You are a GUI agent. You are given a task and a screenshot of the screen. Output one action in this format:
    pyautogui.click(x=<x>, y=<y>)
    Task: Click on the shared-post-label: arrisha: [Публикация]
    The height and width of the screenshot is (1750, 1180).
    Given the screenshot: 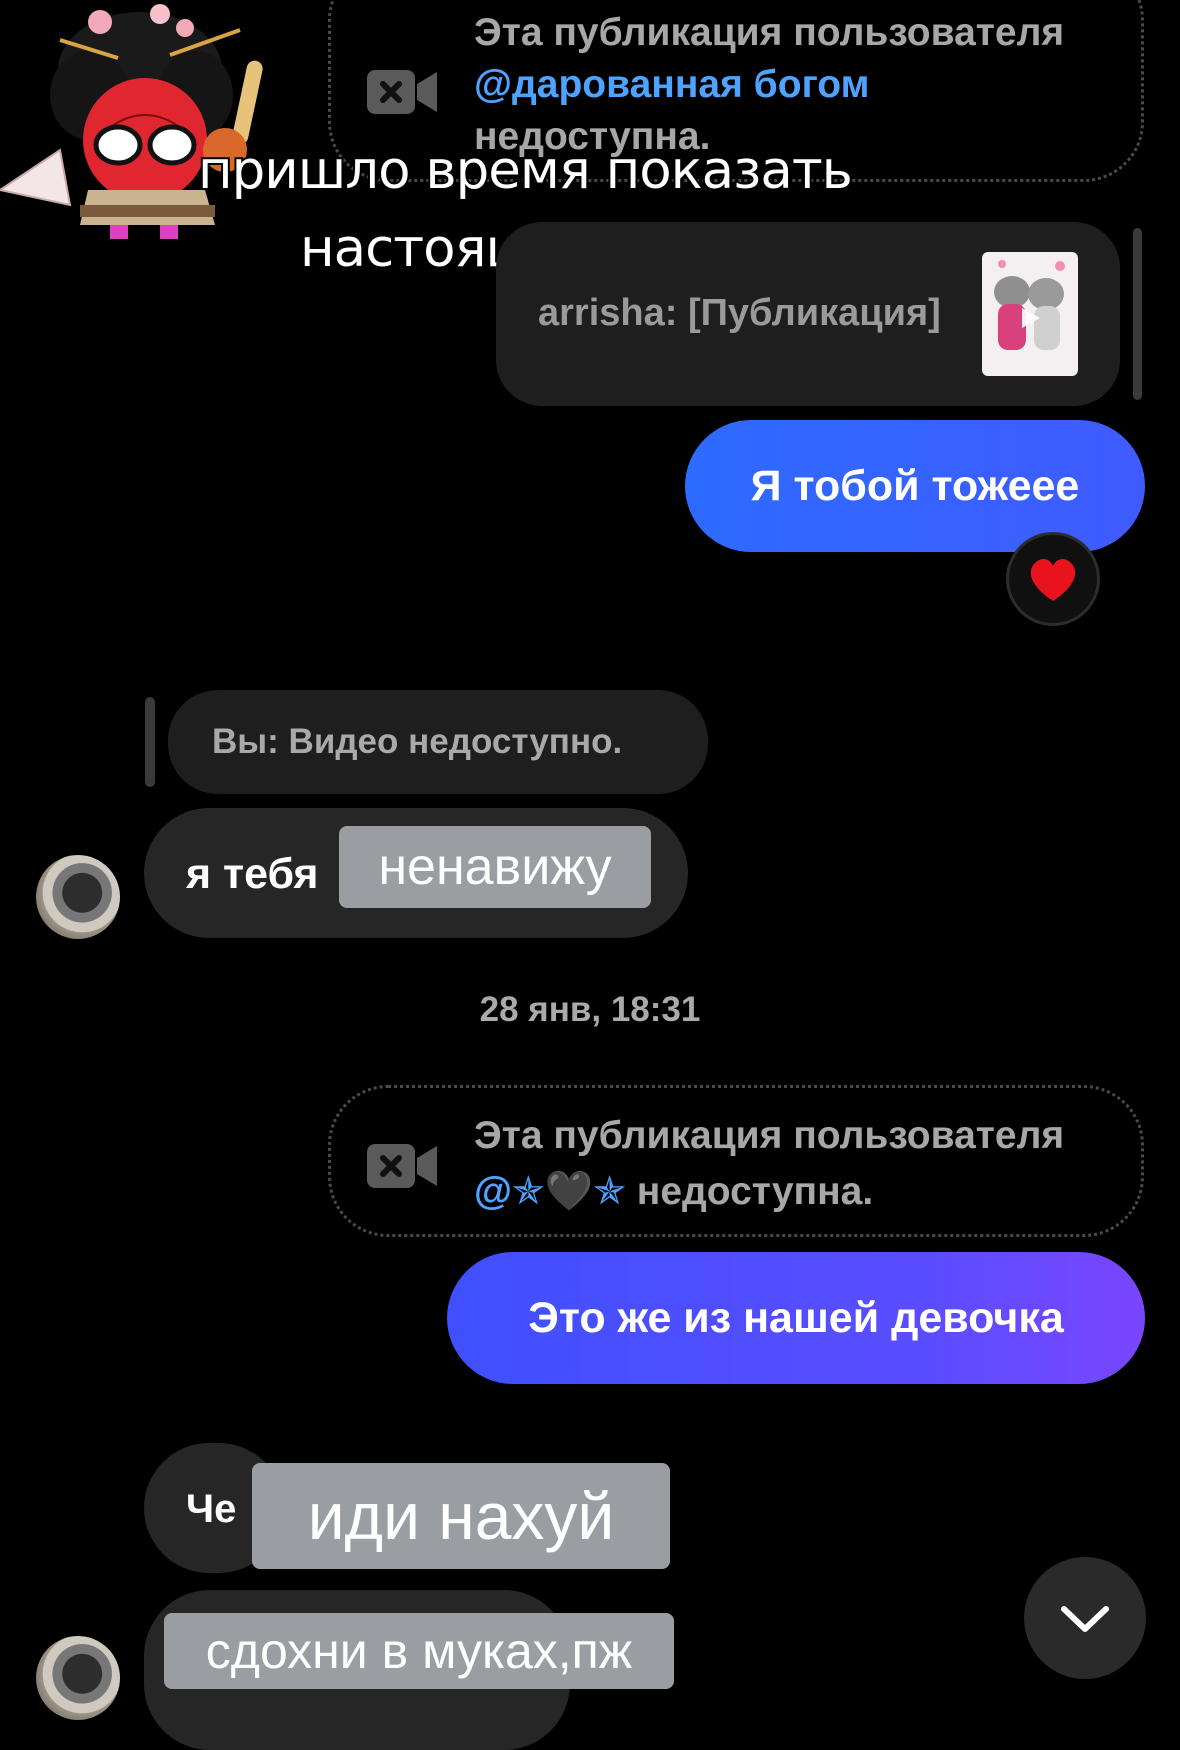 What is the action you would take?
    pyautogui.click(x=739, y=313)
    